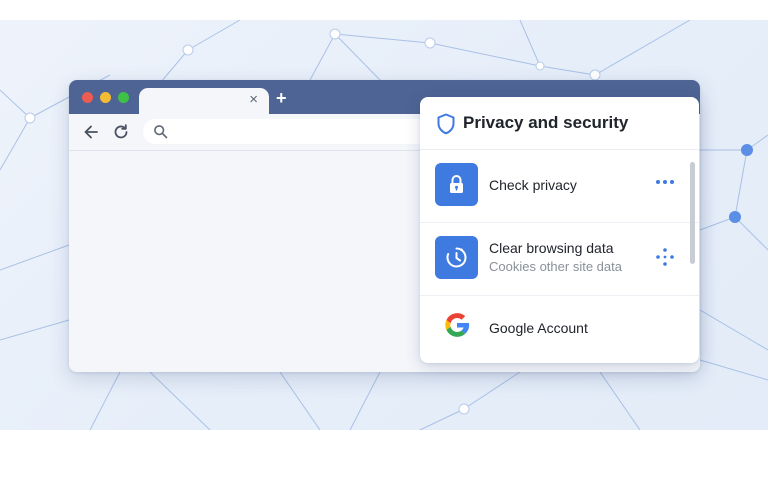 The height and width of the screenshot is (480, 768). Describe the element at coordinates (538, 328) in the screenshot. I see `google-account-label: Google Account` at that location.